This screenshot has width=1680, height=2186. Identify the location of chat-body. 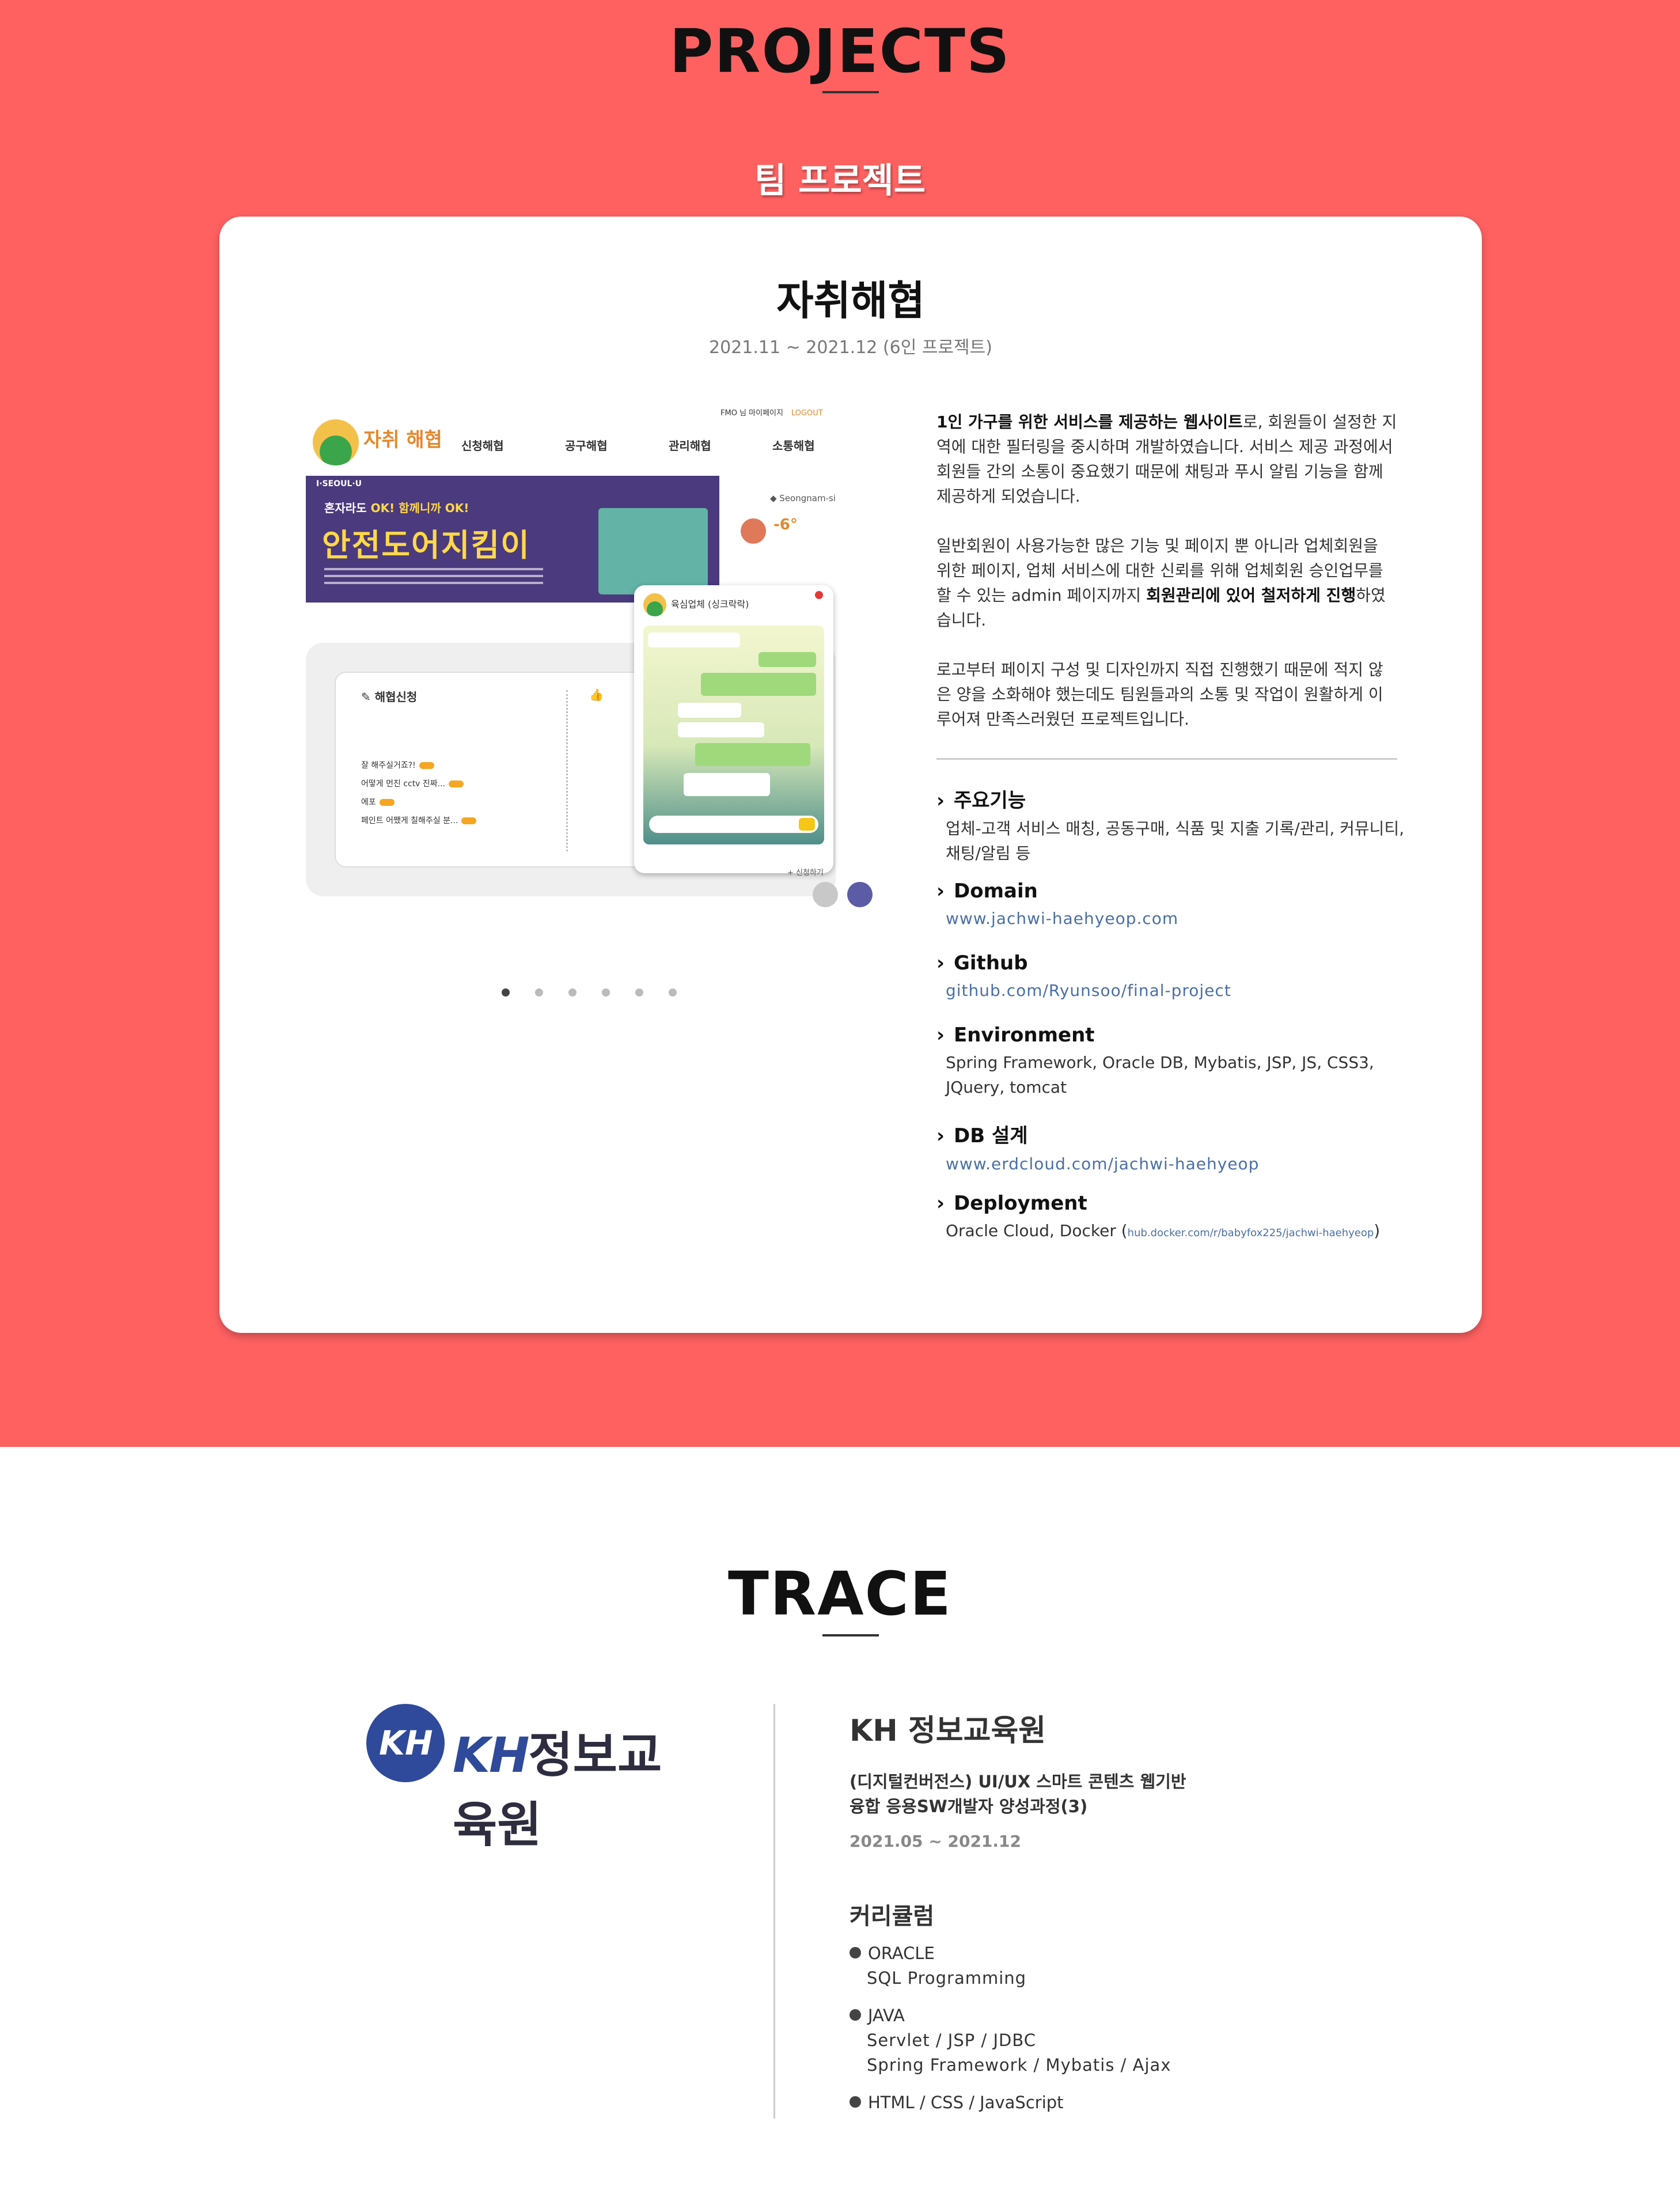
(733, 735).